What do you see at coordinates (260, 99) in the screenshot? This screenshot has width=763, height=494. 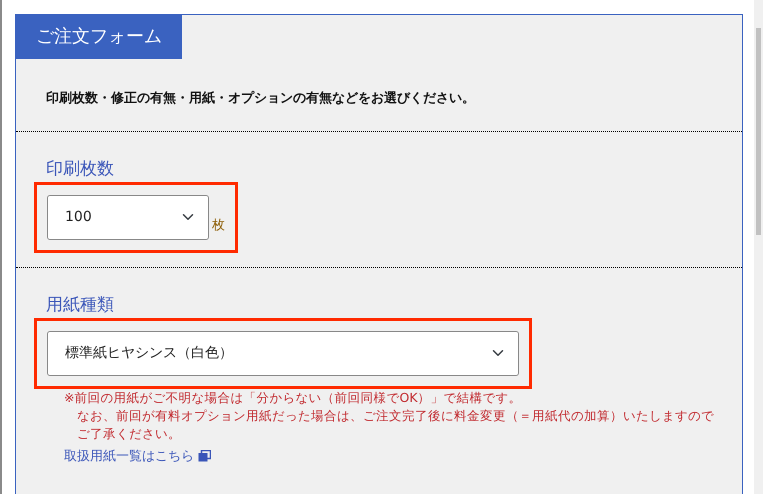 I see `instruction-text: 印刷枚数・修正の有無・用紙・オプションの有無などをお選びください。` at bounding box center [260, 99].